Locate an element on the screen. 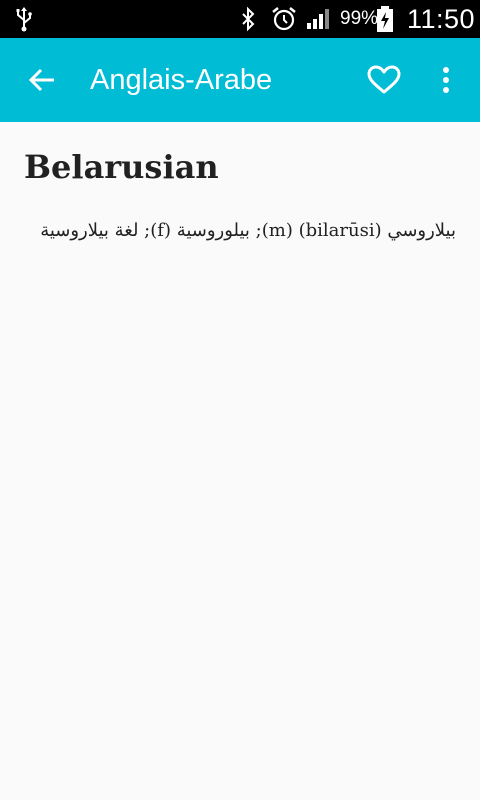  app-bar: Anglais-Arabe is located at coordinates (240, 80).